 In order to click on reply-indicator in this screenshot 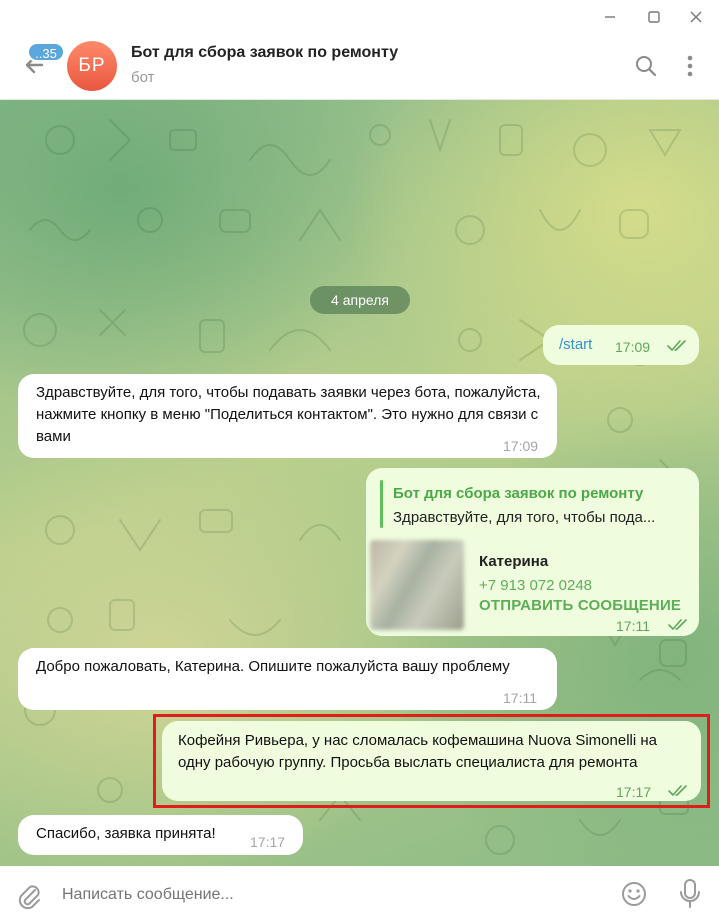, I will do `click(381, 504)`.